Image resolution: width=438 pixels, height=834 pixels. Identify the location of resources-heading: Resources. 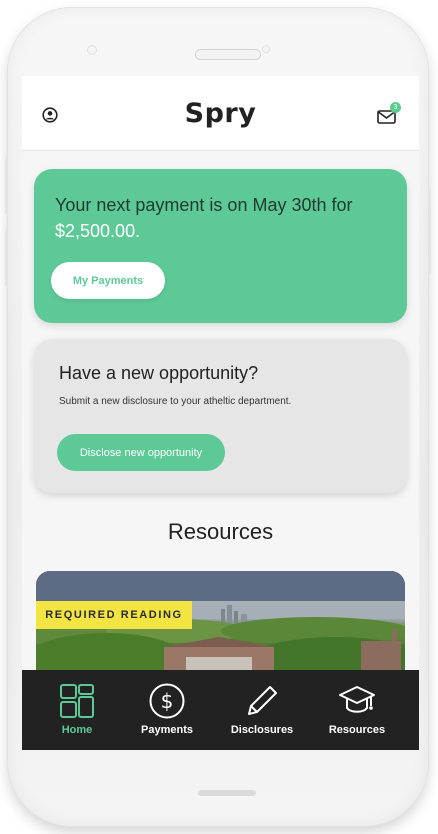
(220, 531).